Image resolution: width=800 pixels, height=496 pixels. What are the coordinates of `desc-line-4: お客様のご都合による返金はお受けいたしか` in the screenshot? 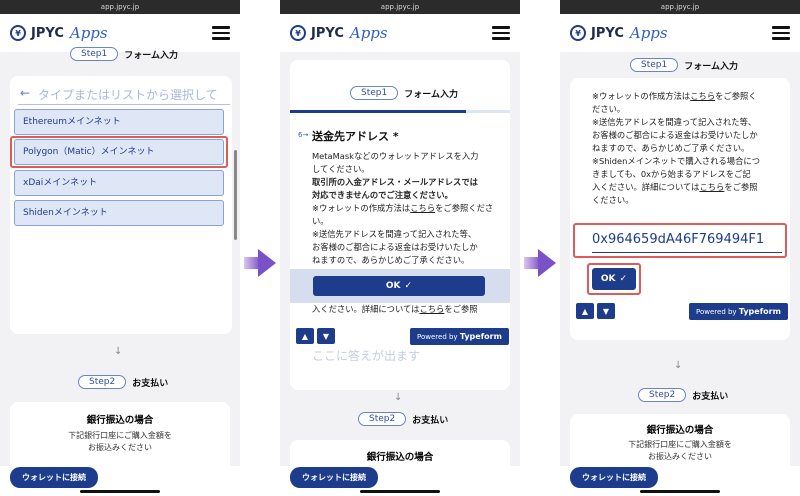 It's located at (675, 135).